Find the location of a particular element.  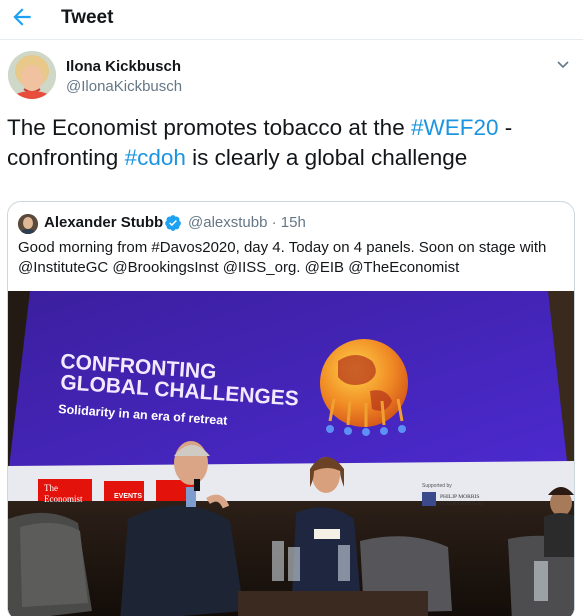

chevron-down-icon is located at coordinates (563, 64).